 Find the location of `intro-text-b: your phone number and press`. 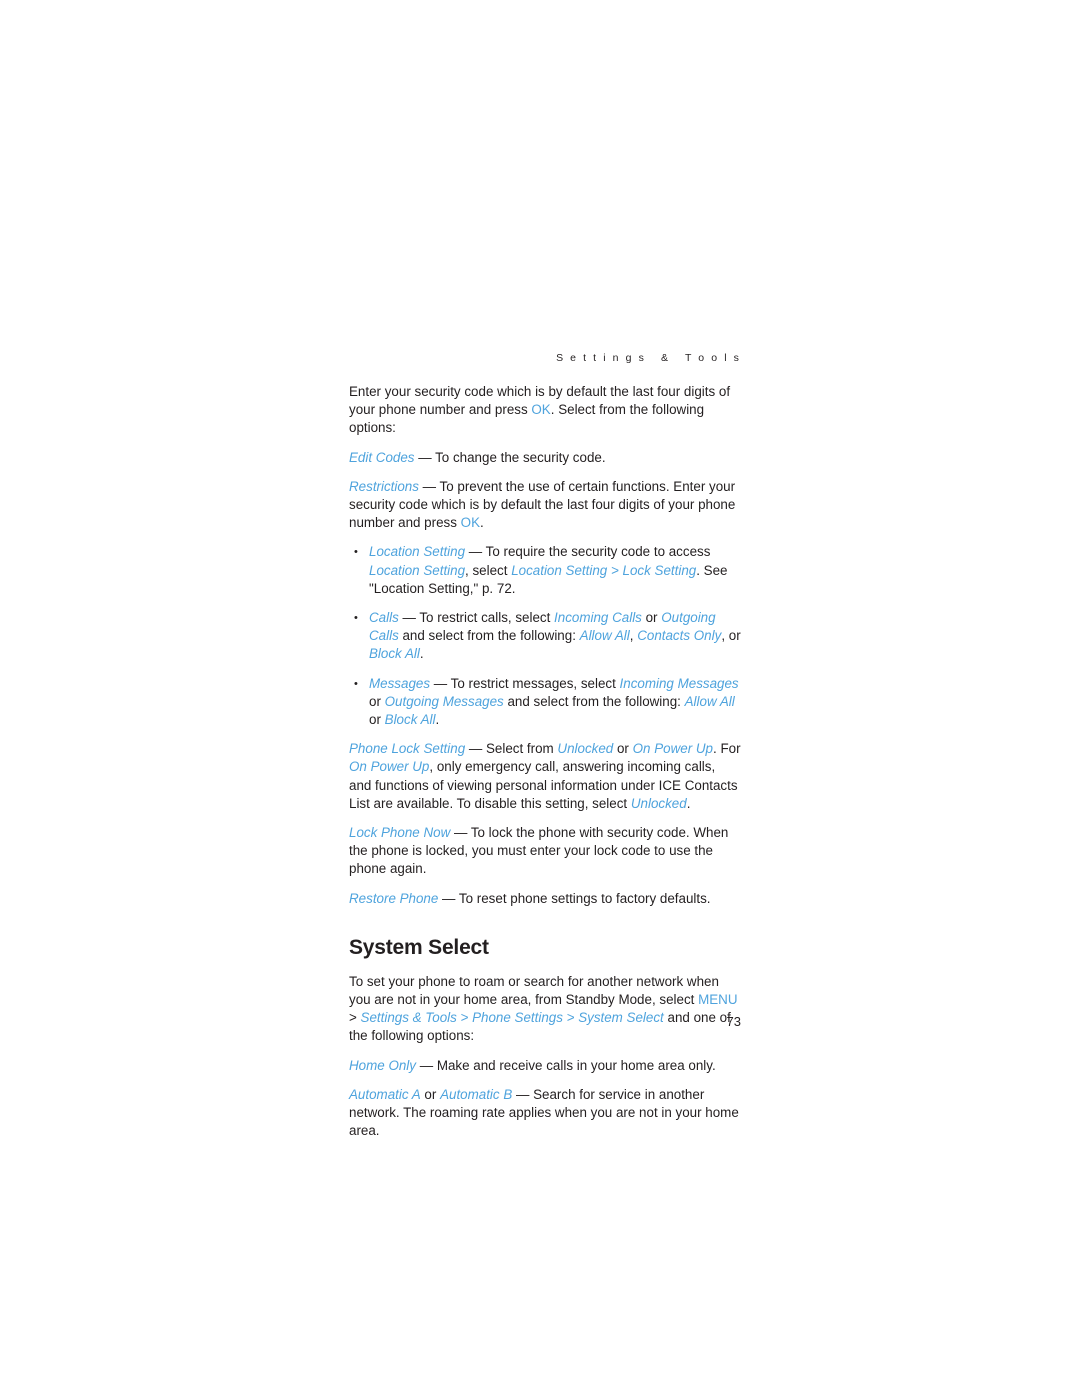

intro-text-b: your phone number and press is located at coordinates (440, 410).